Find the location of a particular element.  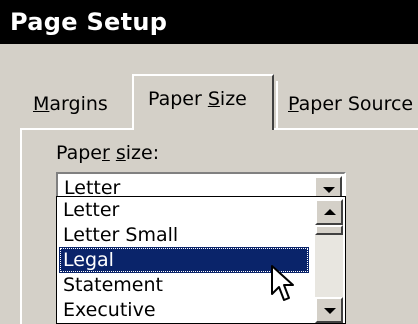

tab-paper-source: Paper Source is located at coordinates (347, 104).